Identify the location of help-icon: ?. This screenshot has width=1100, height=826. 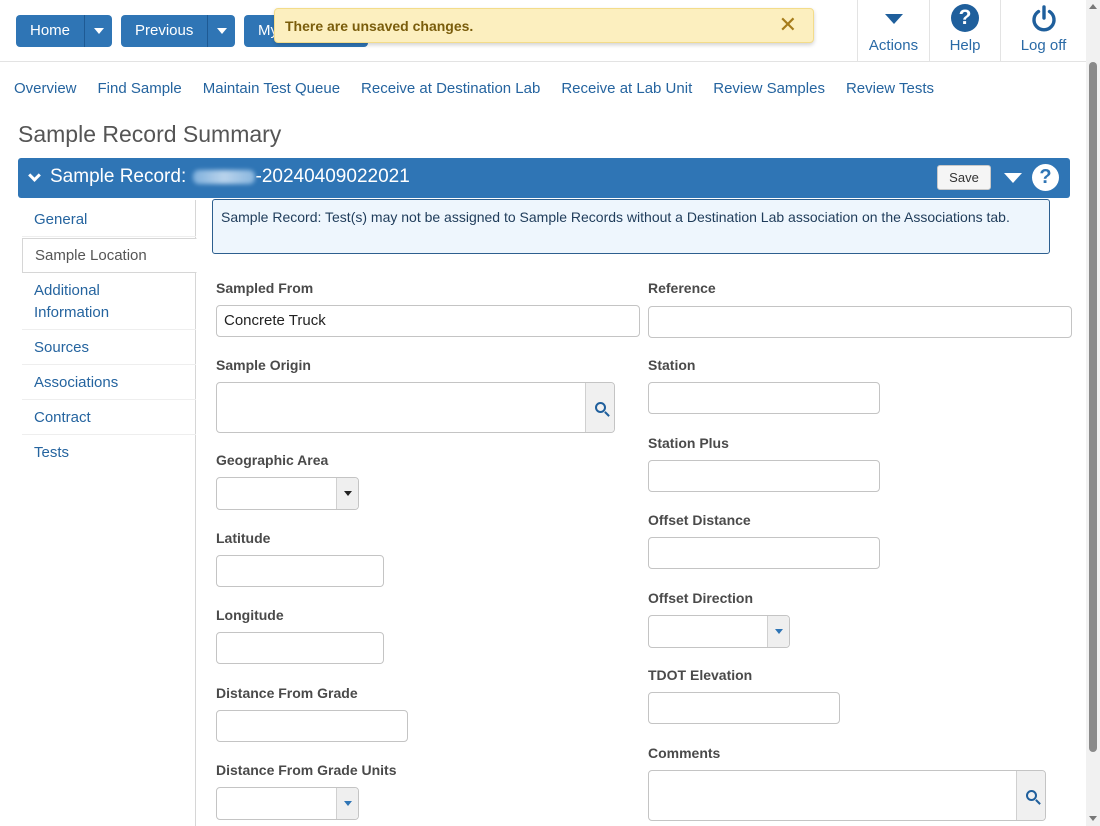
(965, 18).